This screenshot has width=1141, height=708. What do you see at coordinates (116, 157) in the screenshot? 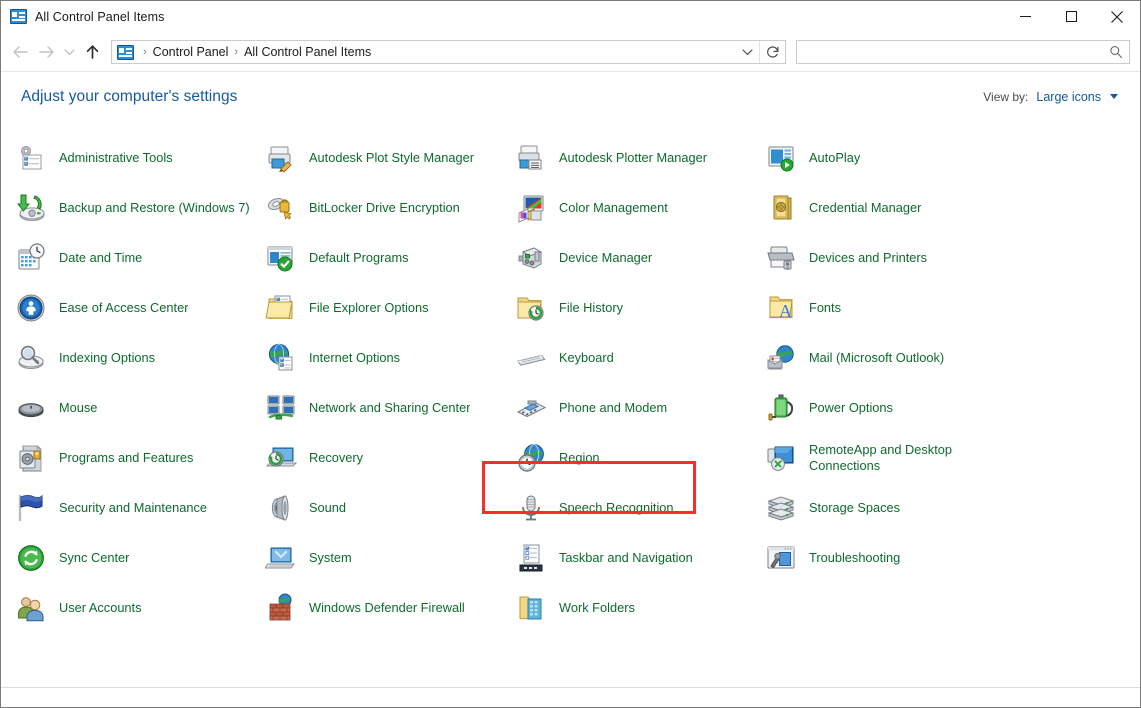
I see `control-panel-item-label: Administrative Tools` at bounding box center [116, 157].